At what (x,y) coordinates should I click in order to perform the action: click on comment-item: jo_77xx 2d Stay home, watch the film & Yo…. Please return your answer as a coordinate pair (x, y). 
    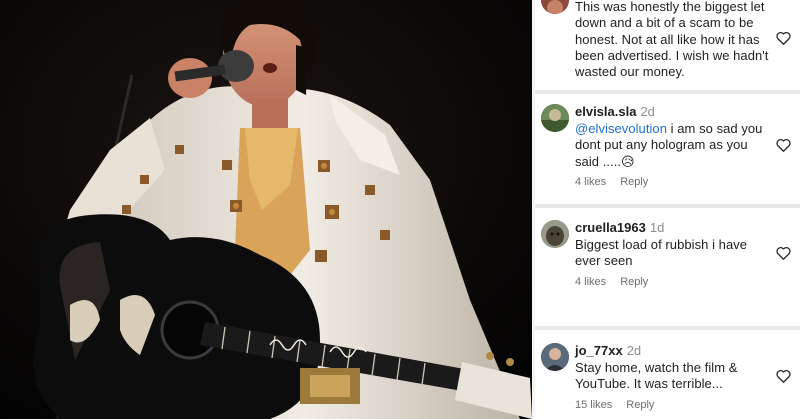
    Looking at the image, I should click on (667, 374).